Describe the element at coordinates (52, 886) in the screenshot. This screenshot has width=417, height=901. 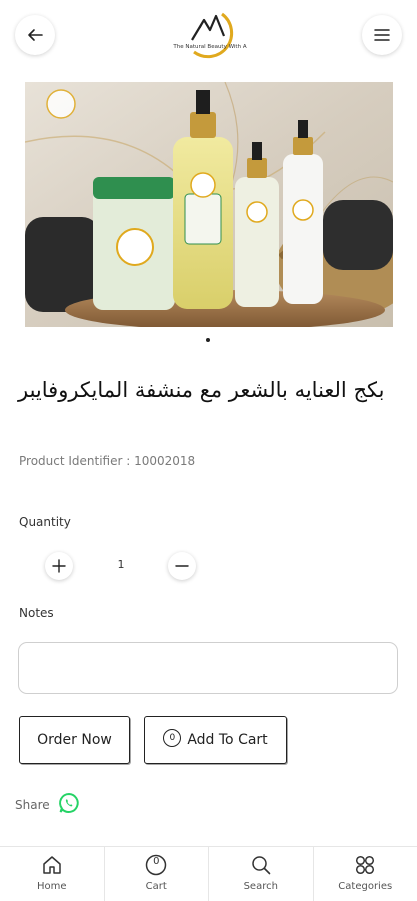
I see `nav-home-label: Home` at that location.